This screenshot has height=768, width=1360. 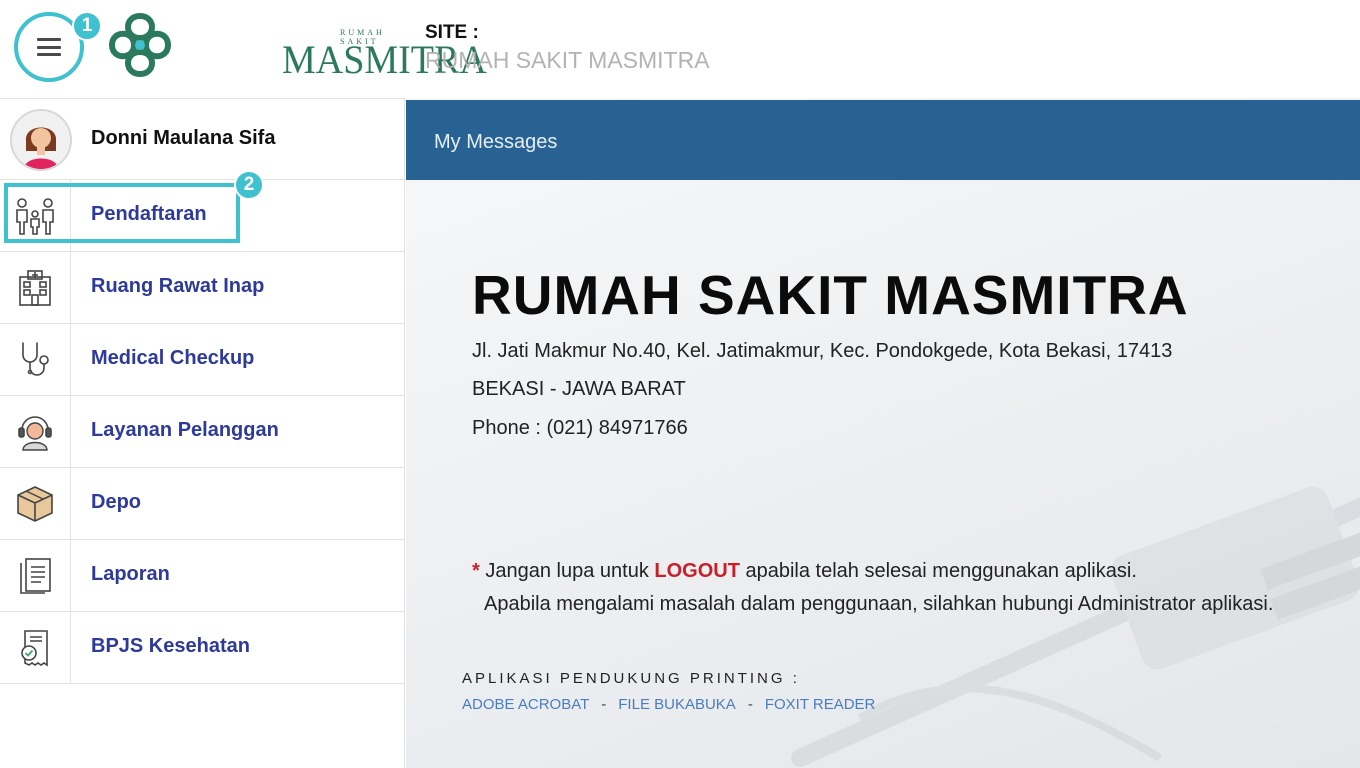 I want to click on stethoscope-icon, so click(x=35, y=358).